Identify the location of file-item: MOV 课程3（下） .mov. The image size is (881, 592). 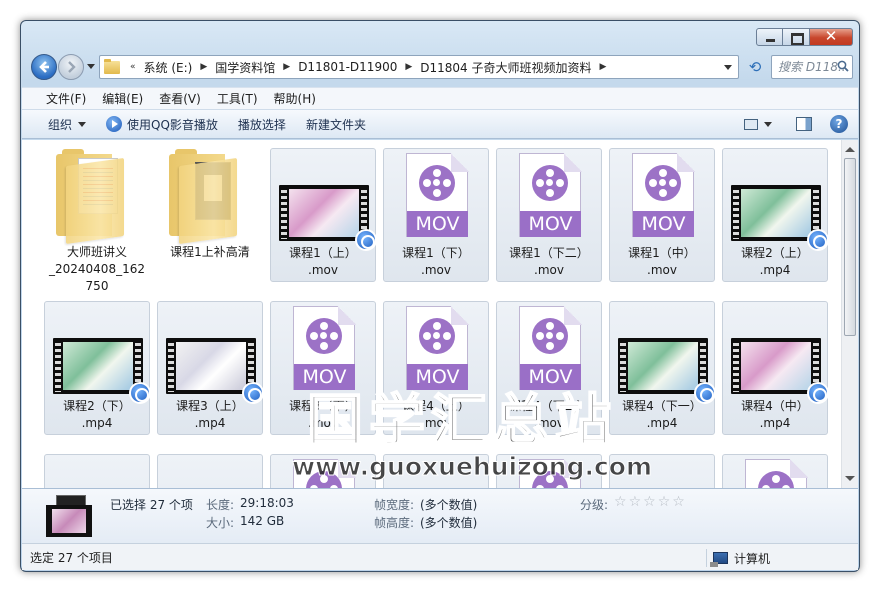
(323, 368).